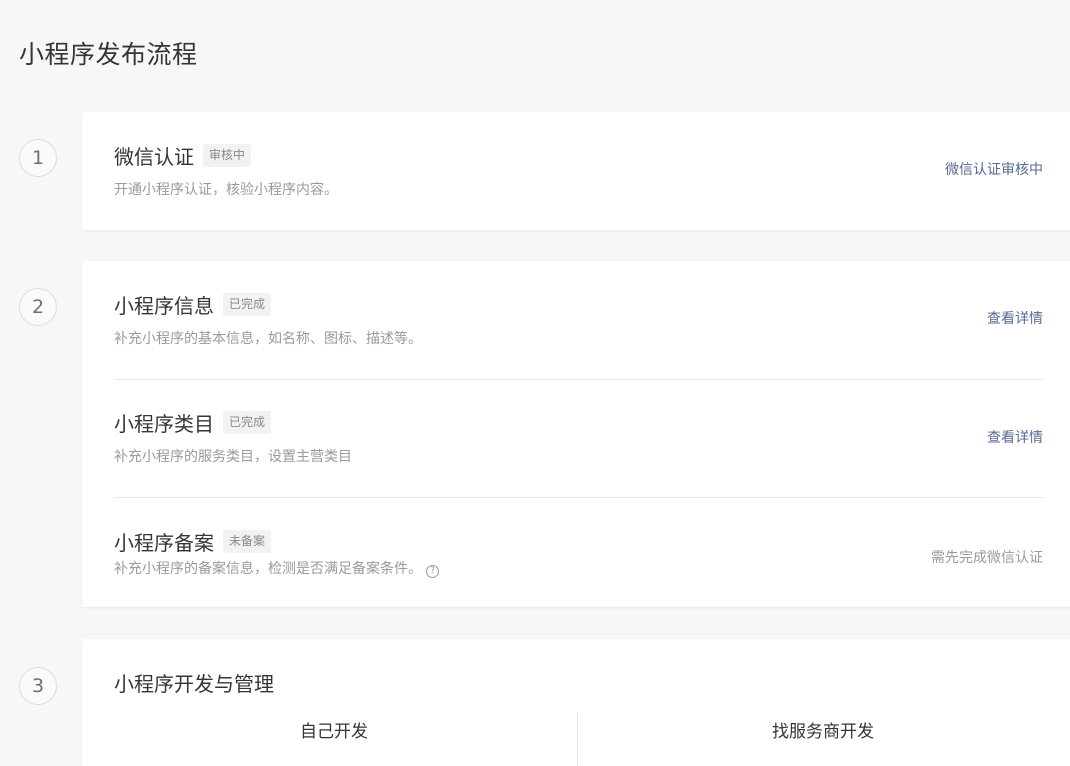 Image resolution: width=1070 pixels, height=766 pixels. What do you see at coordinates (247, 541) in the screenshot?
I see `status-badge: 未备案` at bounding box center [247, 541].